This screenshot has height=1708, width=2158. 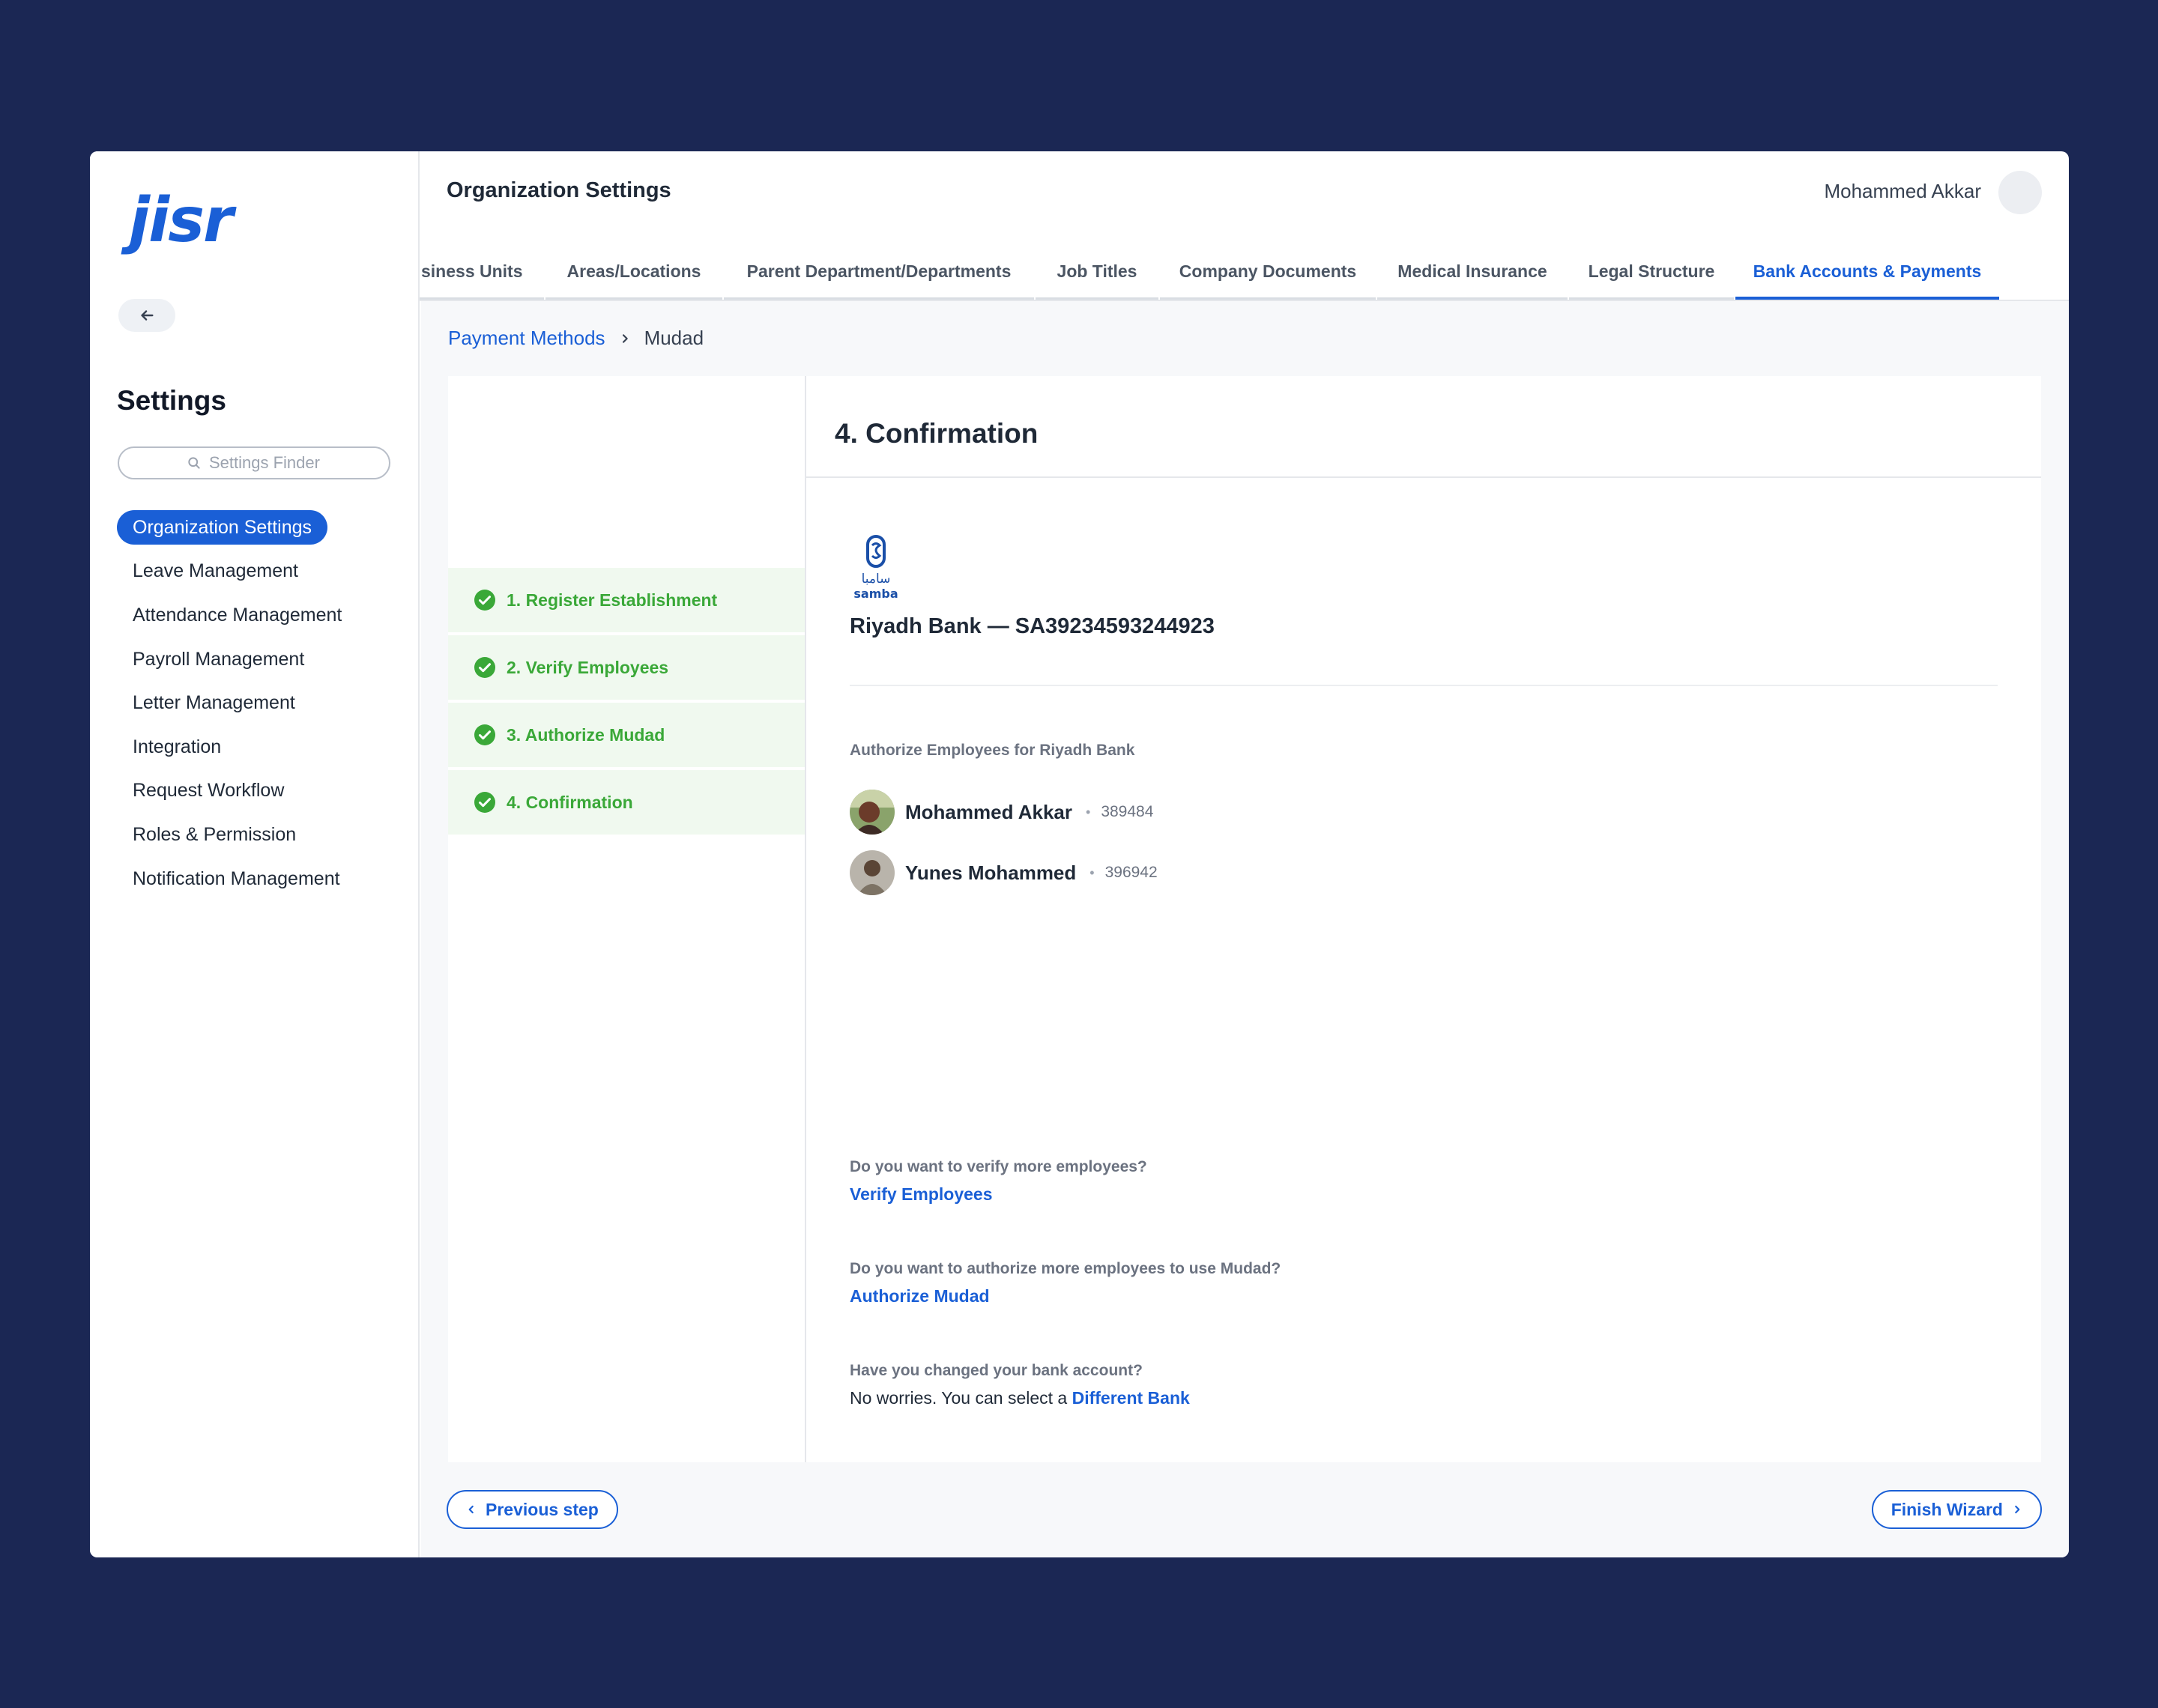 What do you see at coordinates (1902, 191) in the screenshot?
I see `user-name: Mohammed Akkar` at bounding box center [1902, 191].